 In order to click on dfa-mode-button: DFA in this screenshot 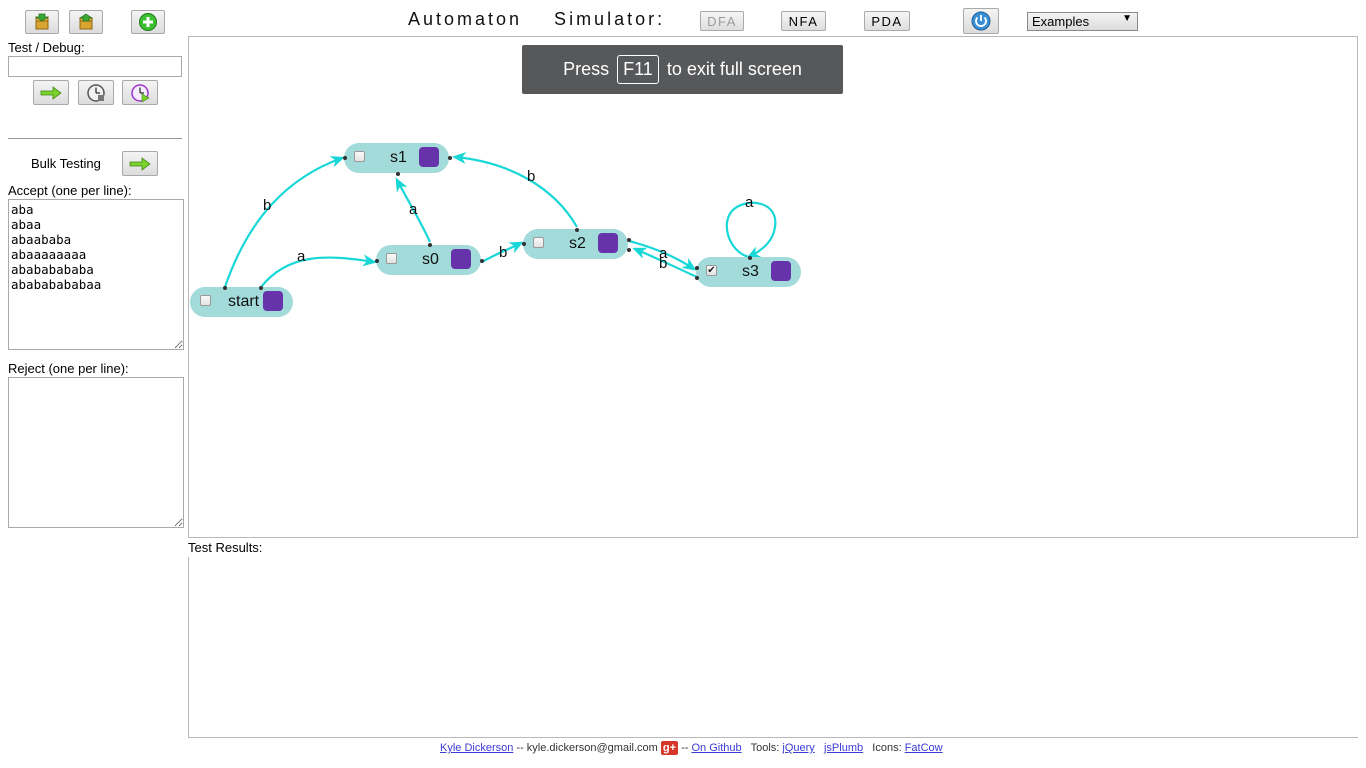, I will do `click(722, 21)`.